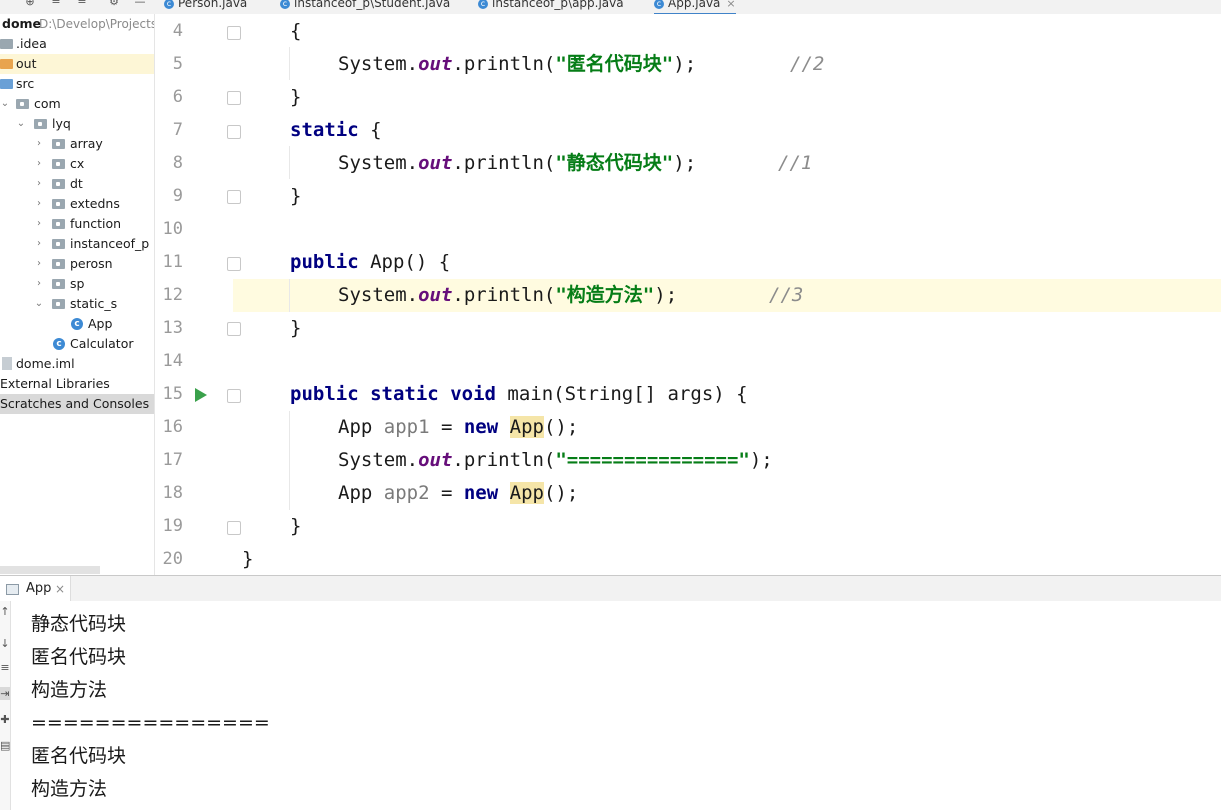 Image resolution: width=1221 pixels, height=810 pixels. What do you see at coordinates (172, 361) in the screenshot?
I see `line-number: 14` at bounding box center [172, 361].